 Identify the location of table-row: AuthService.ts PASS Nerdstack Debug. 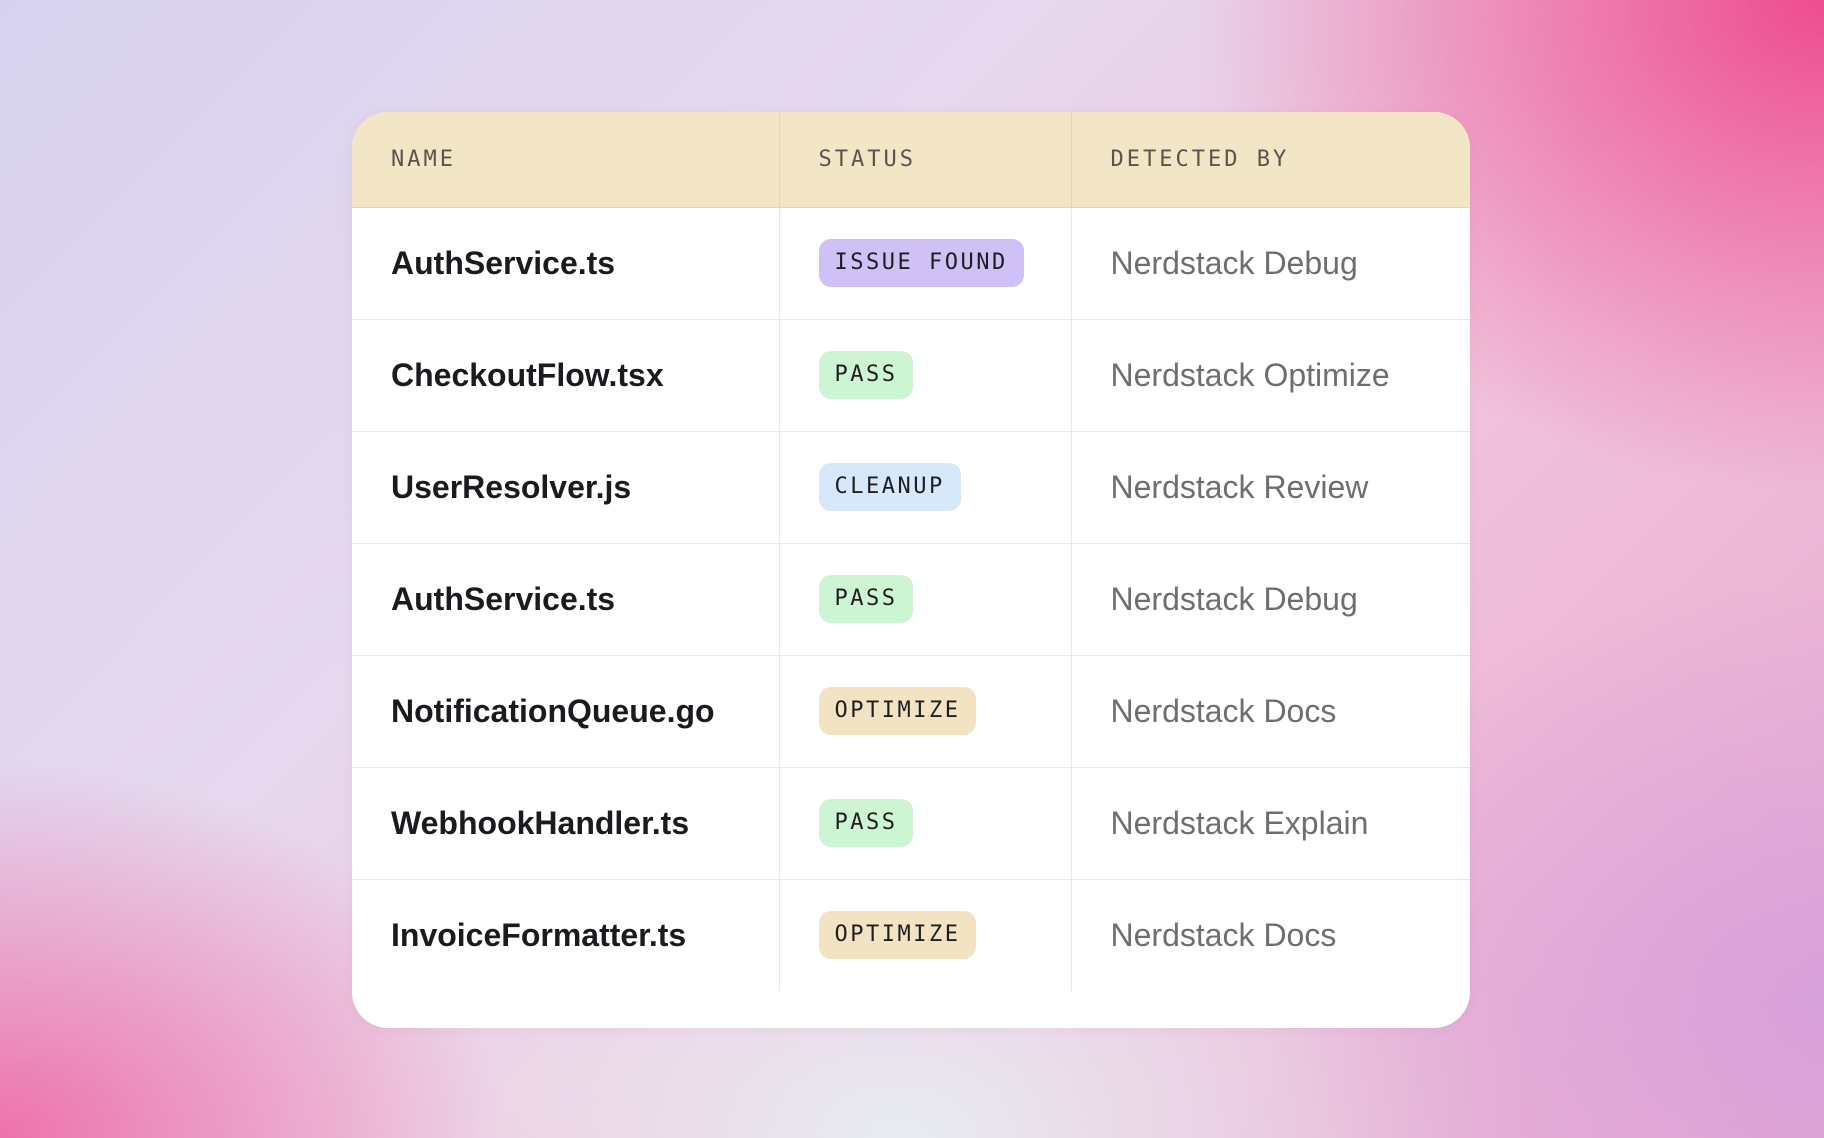
(911, 598).